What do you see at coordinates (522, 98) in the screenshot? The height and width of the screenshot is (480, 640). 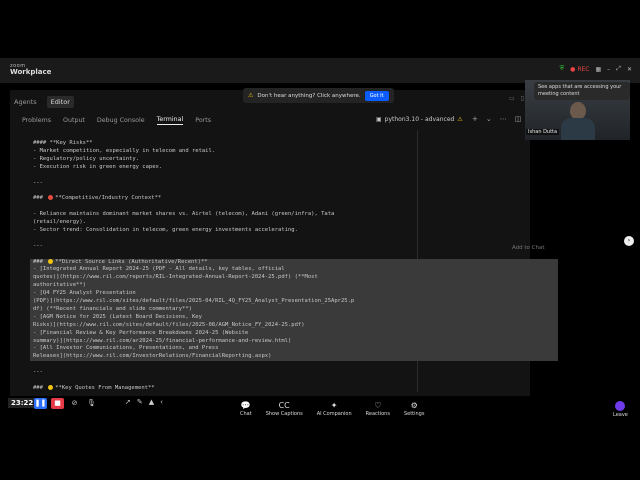 I see `panel-icon: ▯` at bounding box center [522, 98].